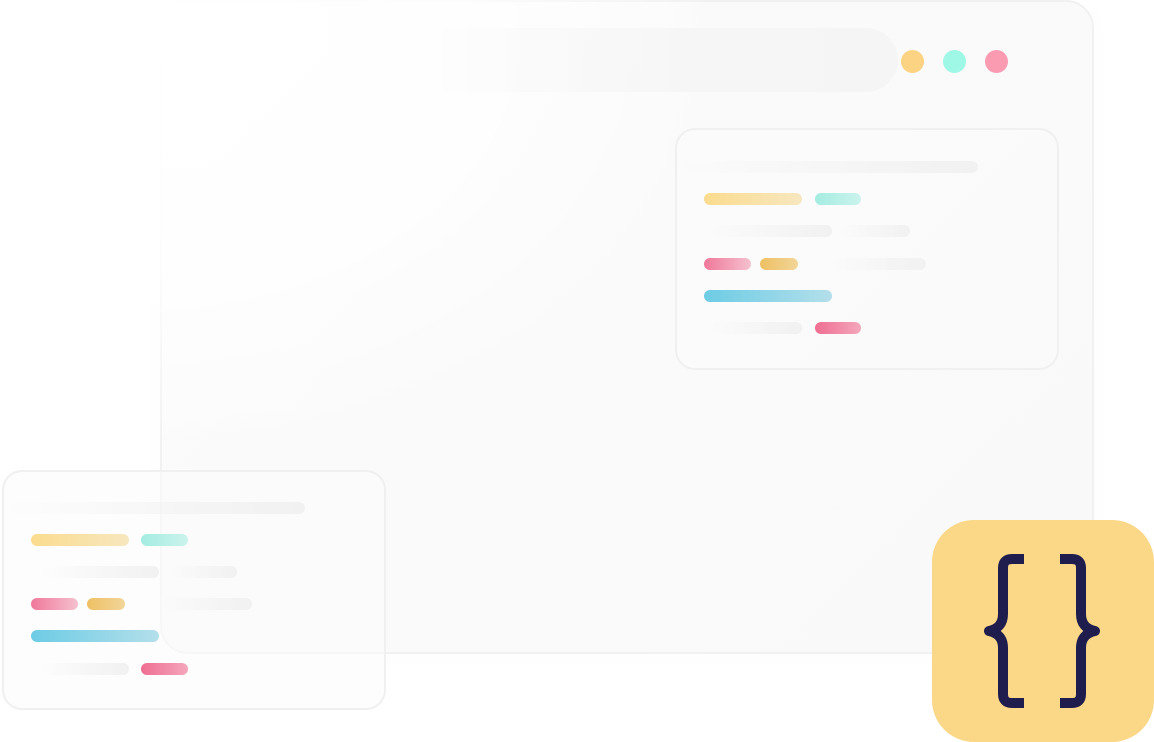 The image size is (1154, 742). Describe the element at coordinates (912, 61) in the screenshot. I see `minimize-dot` at that location.